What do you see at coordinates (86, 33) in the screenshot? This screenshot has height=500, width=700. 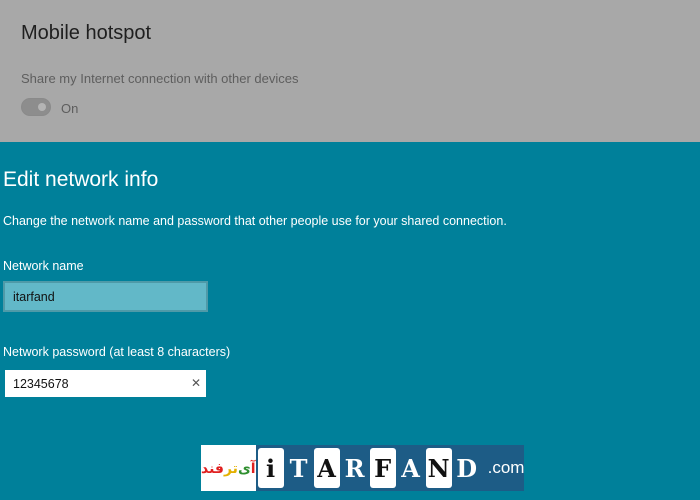 I see `page-title: Mobile hotspot` at bounding box center [86, 33].